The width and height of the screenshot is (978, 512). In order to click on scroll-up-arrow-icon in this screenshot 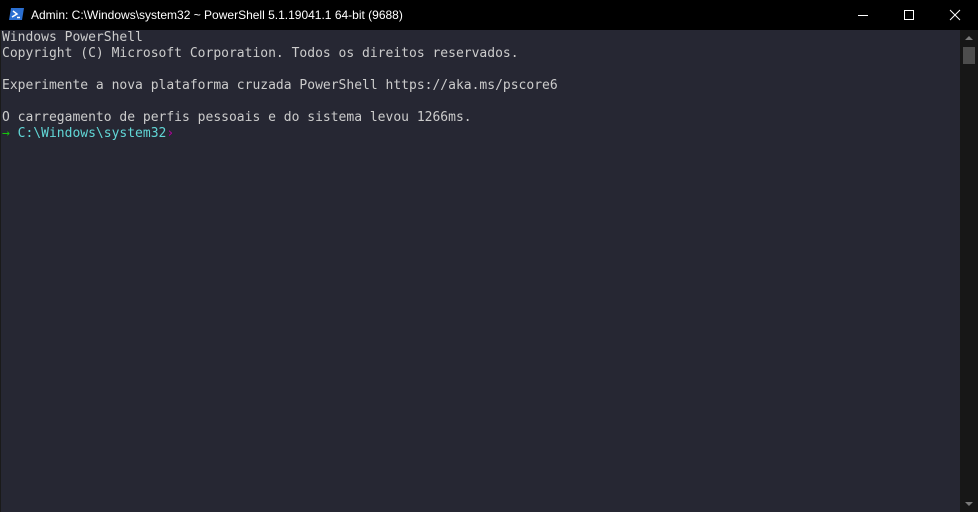, I will do `click(969, 38)`.